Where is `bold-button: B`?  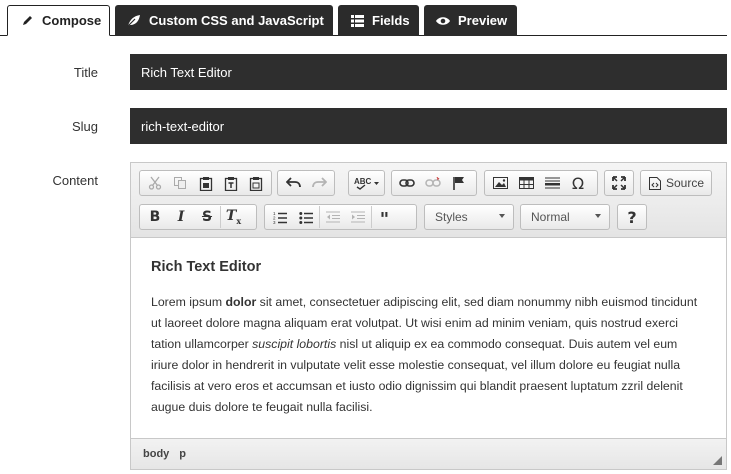 bold-button: B is located at coordinates (155, 217).